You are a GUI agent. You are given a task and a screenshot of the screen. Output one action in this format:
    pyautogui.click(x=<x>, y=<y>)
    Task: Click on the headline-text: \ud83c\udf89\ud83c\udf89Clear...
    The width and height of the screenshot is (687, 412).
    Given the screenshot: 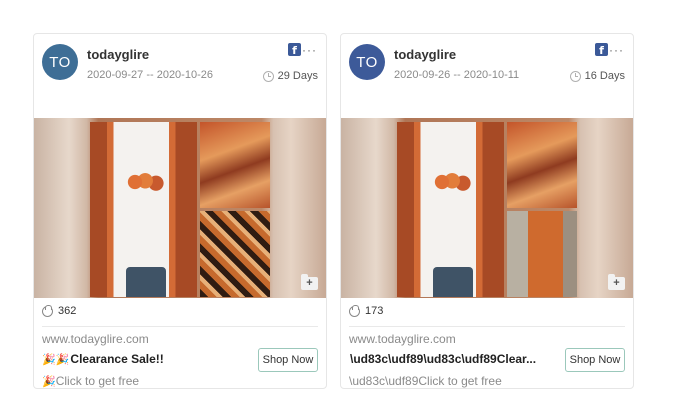 What is the action you would take?
    pyautogui.click(x=443, y=359)
    